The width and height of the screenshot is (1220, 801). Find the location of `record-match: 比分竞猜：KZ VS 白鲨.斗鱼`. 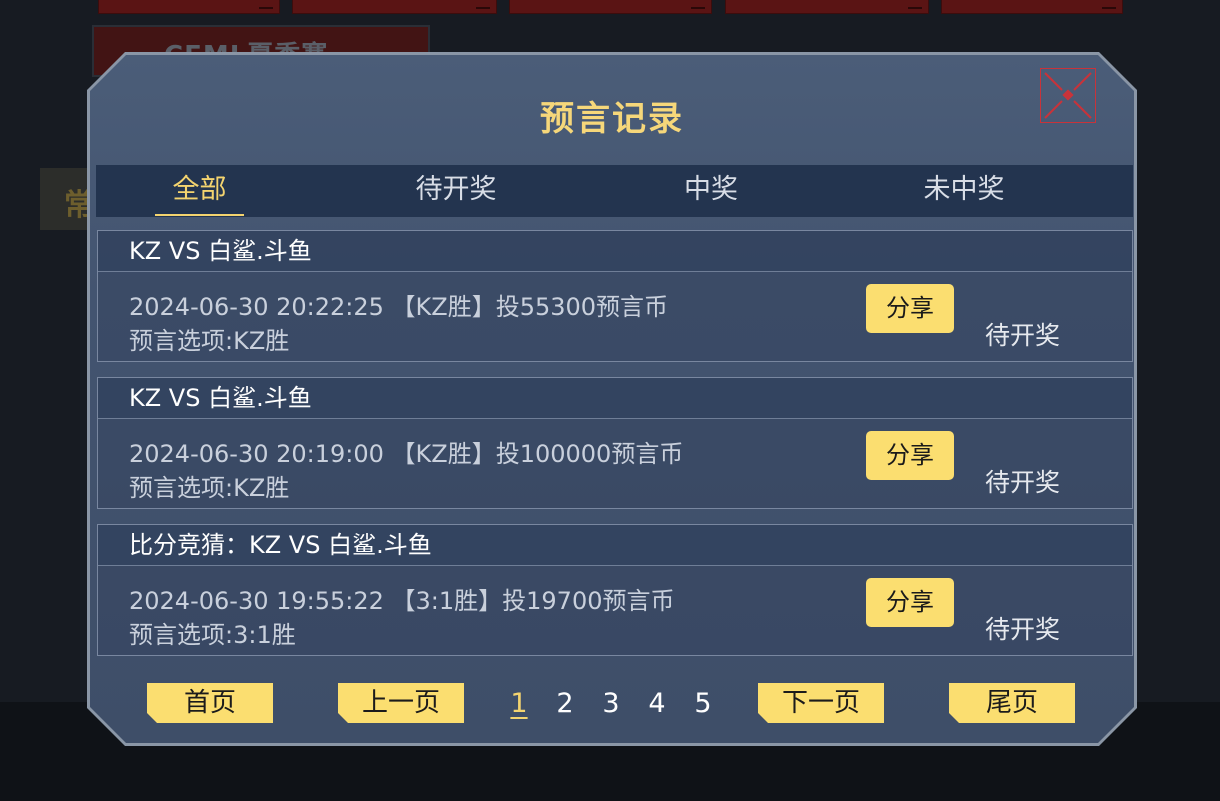

record-match: 比分竞猜：KZ VS 白鲨.斗鱼 is located at coordinates (615, 545).